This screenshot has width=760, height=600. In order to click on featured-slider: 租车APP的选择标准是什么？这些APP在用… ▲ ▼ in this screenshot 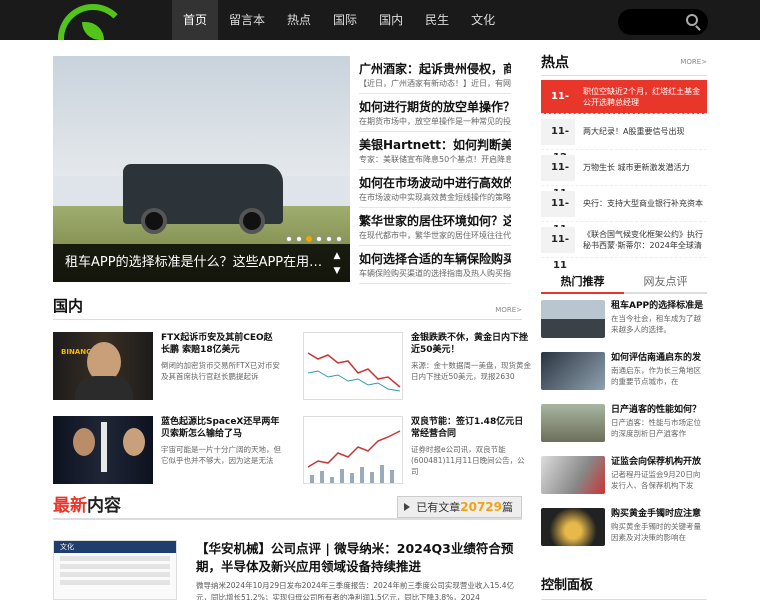, I will do `click(201, 169)`.